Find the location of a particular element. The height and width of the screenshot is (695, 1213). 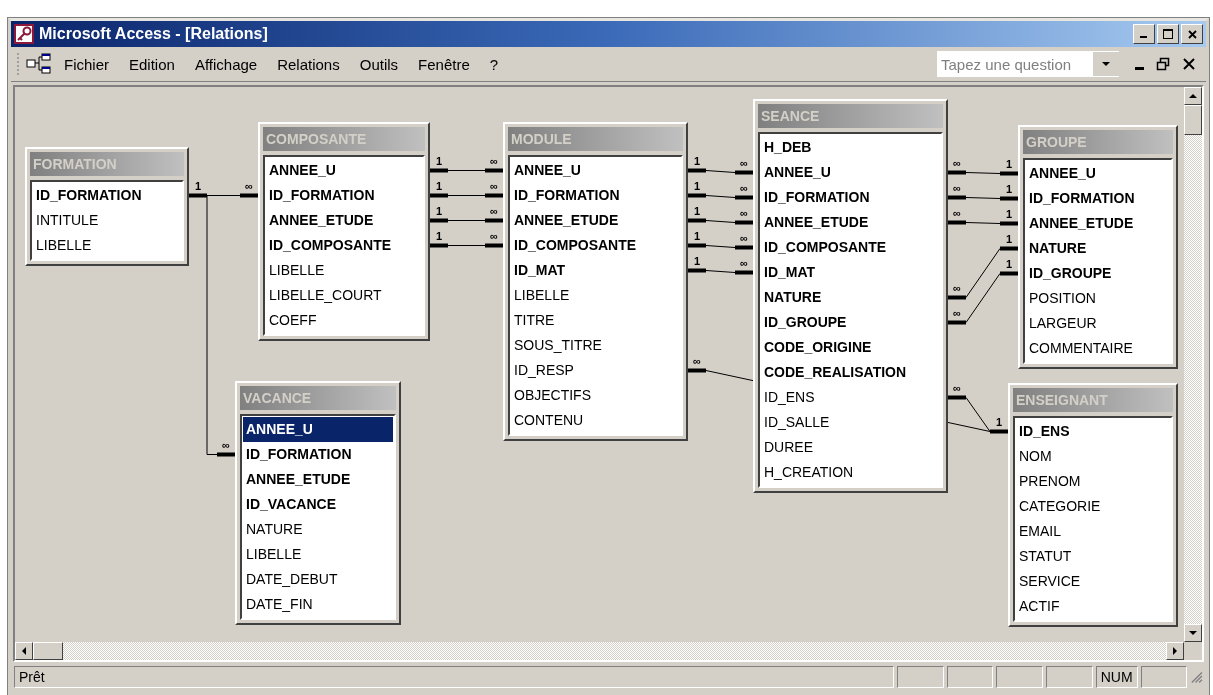

field-name: LIBELLE_COURT is located at coordinates (344, 295).